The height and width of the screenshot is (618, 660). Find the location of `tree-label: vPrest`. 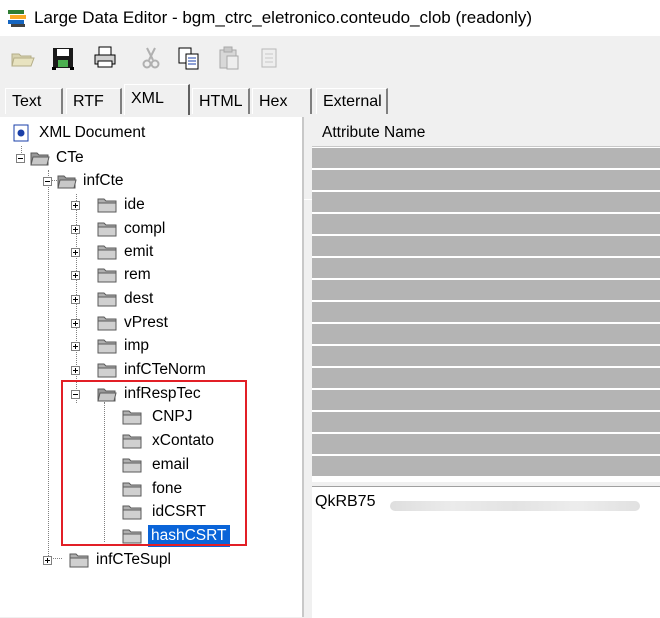

tree-label: vPrest is located at coordinates (146, 322).